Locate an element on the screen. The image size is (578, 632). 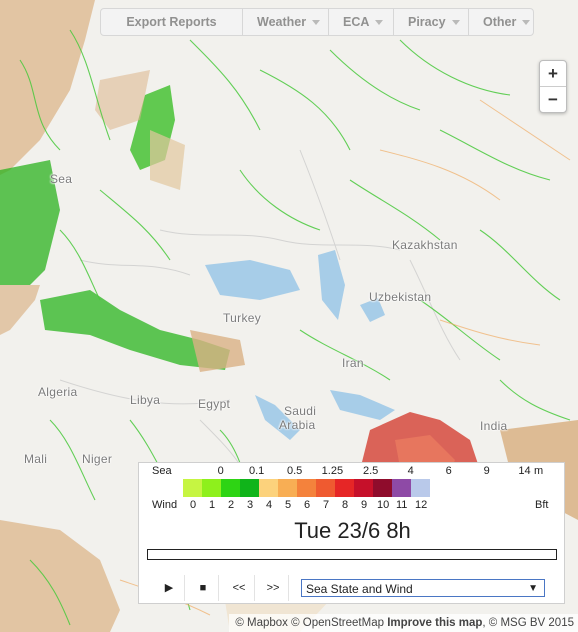
wind-value-label: 12 is located at coordinates (421, 505).